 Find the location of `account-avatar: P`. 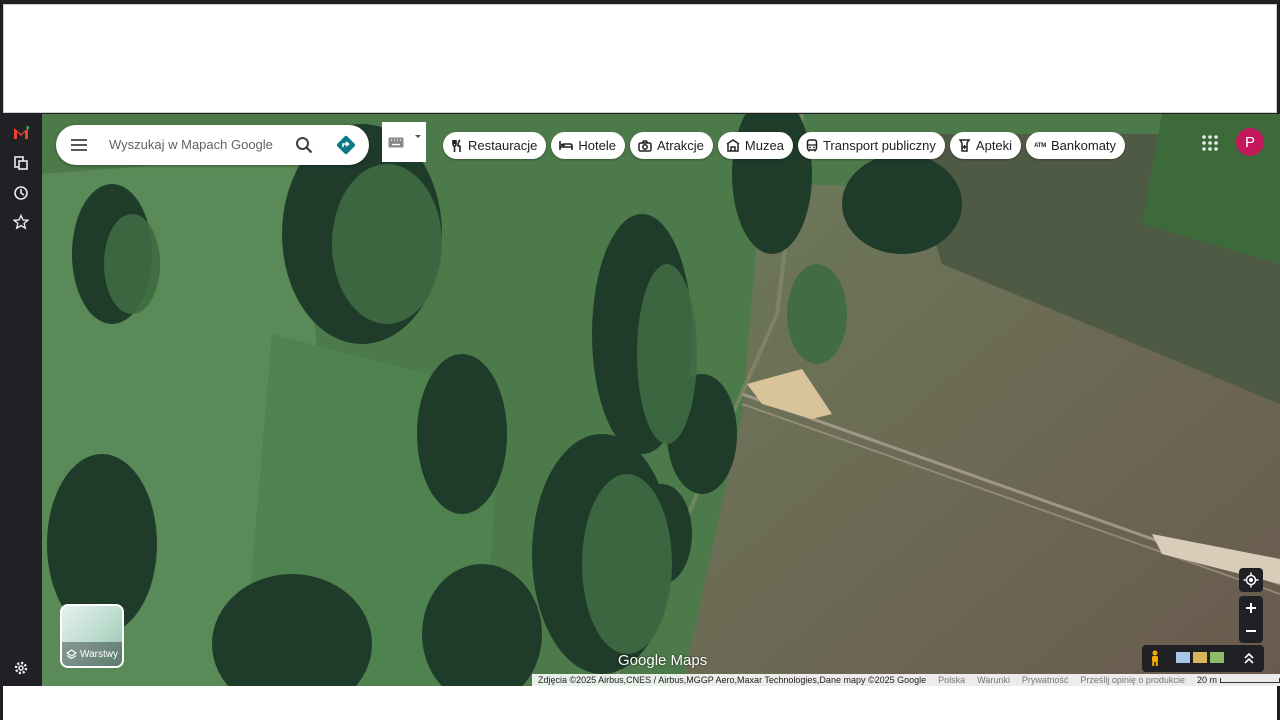

account-avatar: P is located at coordinates (1250, 142).